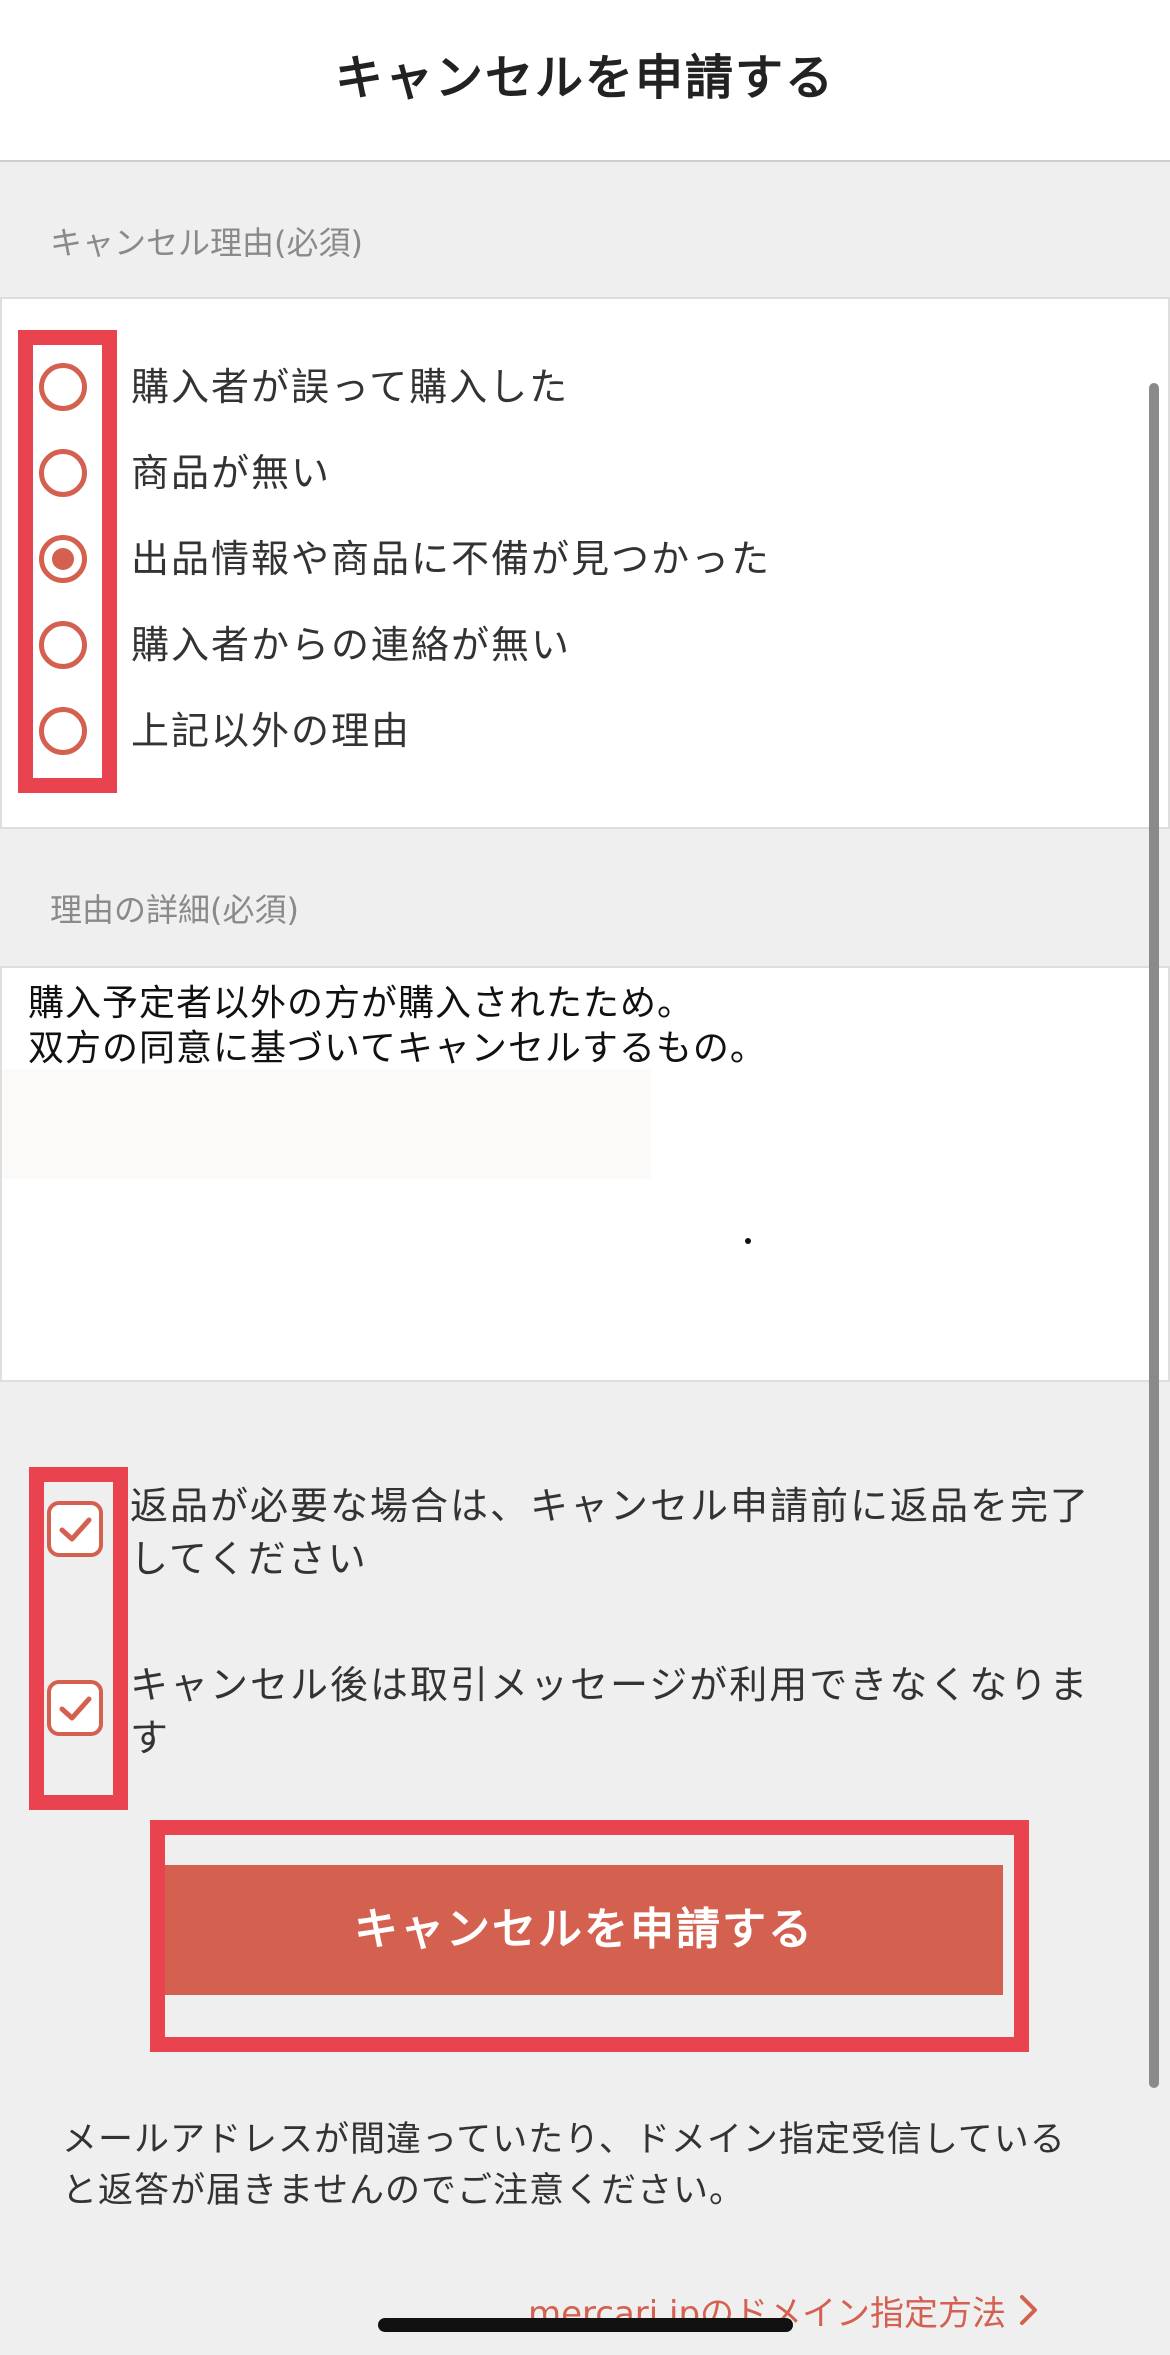 The width and height of the screenshot is (1170, 2355). I want to click on confirmation-text: 返品が必要な場合は、キャンセル申請前に返品を完了 してください, so click(610, 1532).